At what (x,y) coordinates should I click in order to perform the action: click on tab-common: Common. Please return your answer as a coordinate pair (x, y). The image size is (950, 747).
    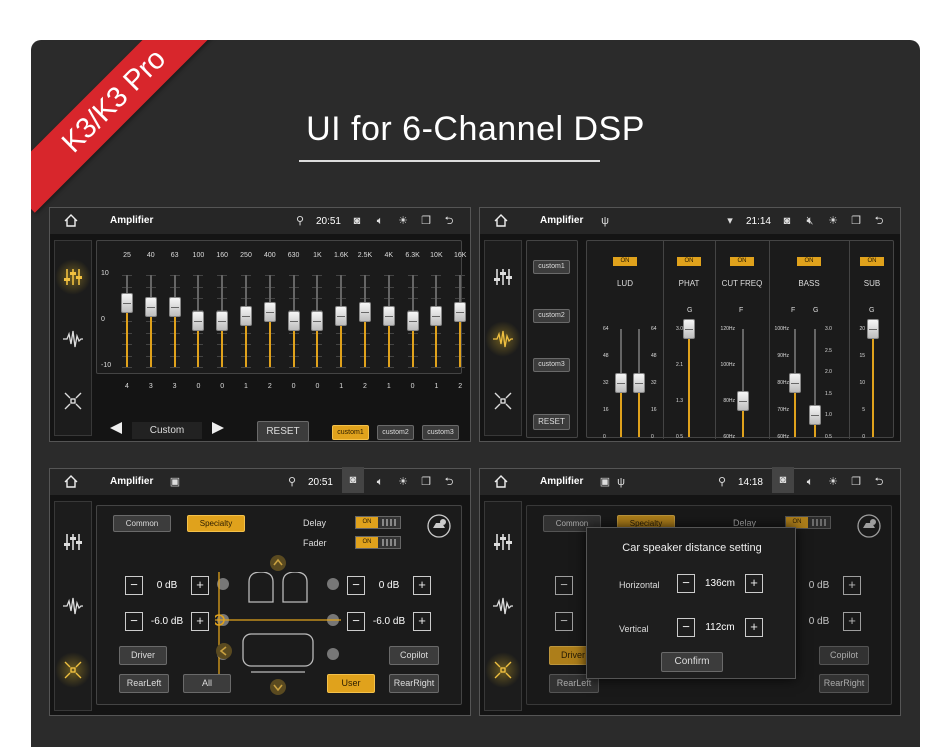
    Looking at the image, I should click on (142, 523).